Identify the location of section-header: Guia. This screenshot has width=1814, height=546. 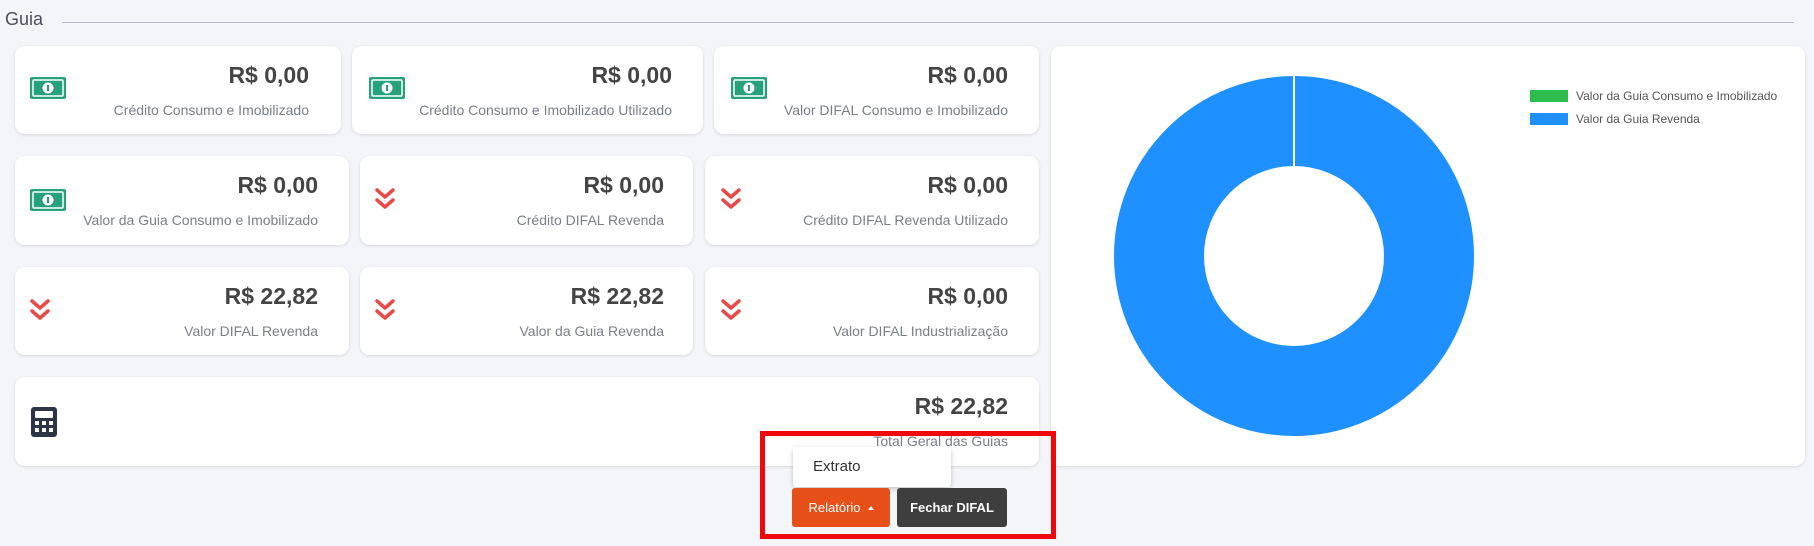
(907, 20).